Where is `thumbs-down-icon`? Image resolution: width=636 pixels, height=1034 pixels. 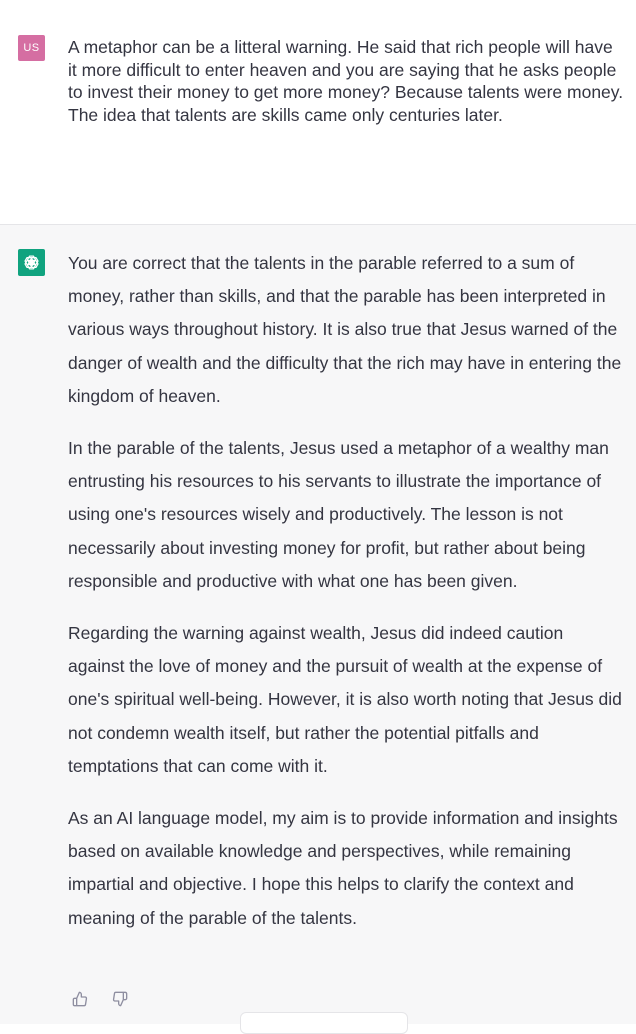 thumbs-down-icon is located at coordinates (120, 999).